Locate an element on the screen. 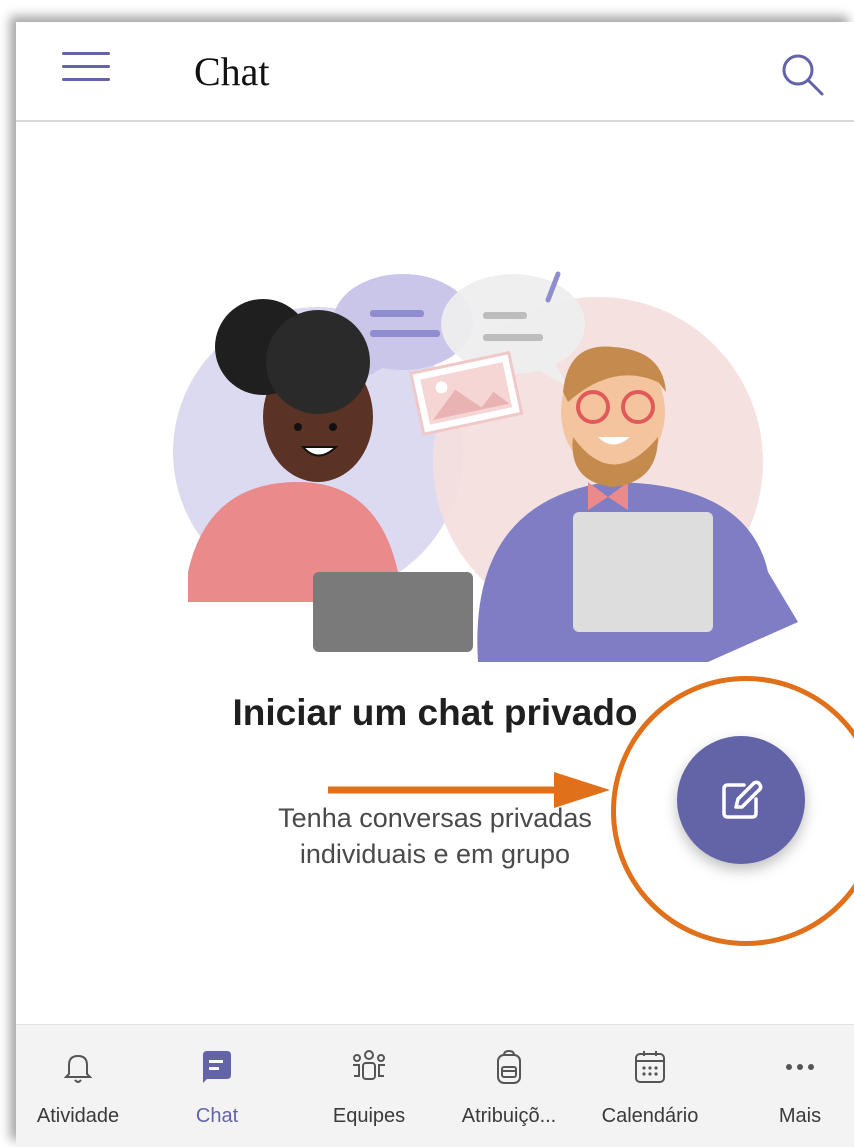 The width and height of the screenshot is (854, 1147). nav-item-calendario: Calendário is located at coordinates (650, 1086).